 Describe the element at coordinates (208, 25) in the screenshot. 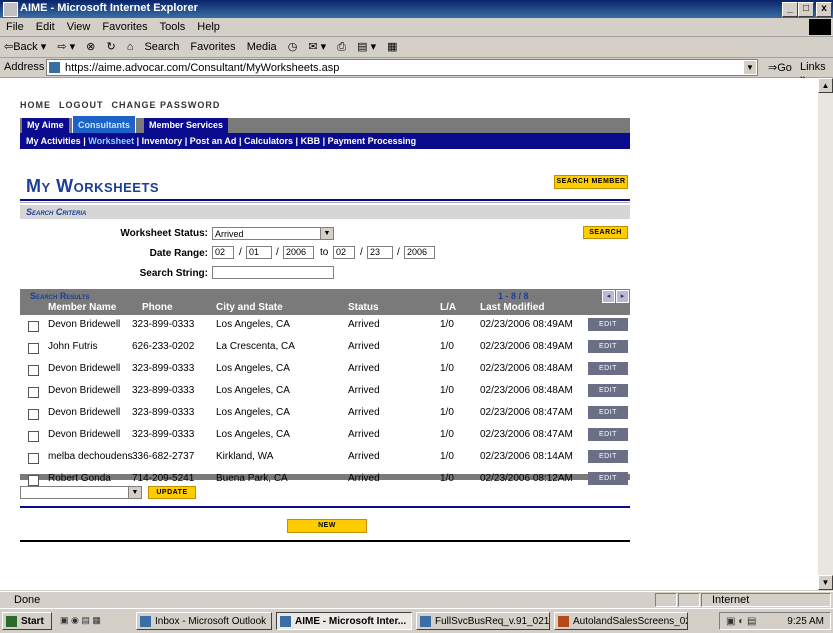

I see `menu-help: Help` at that location.